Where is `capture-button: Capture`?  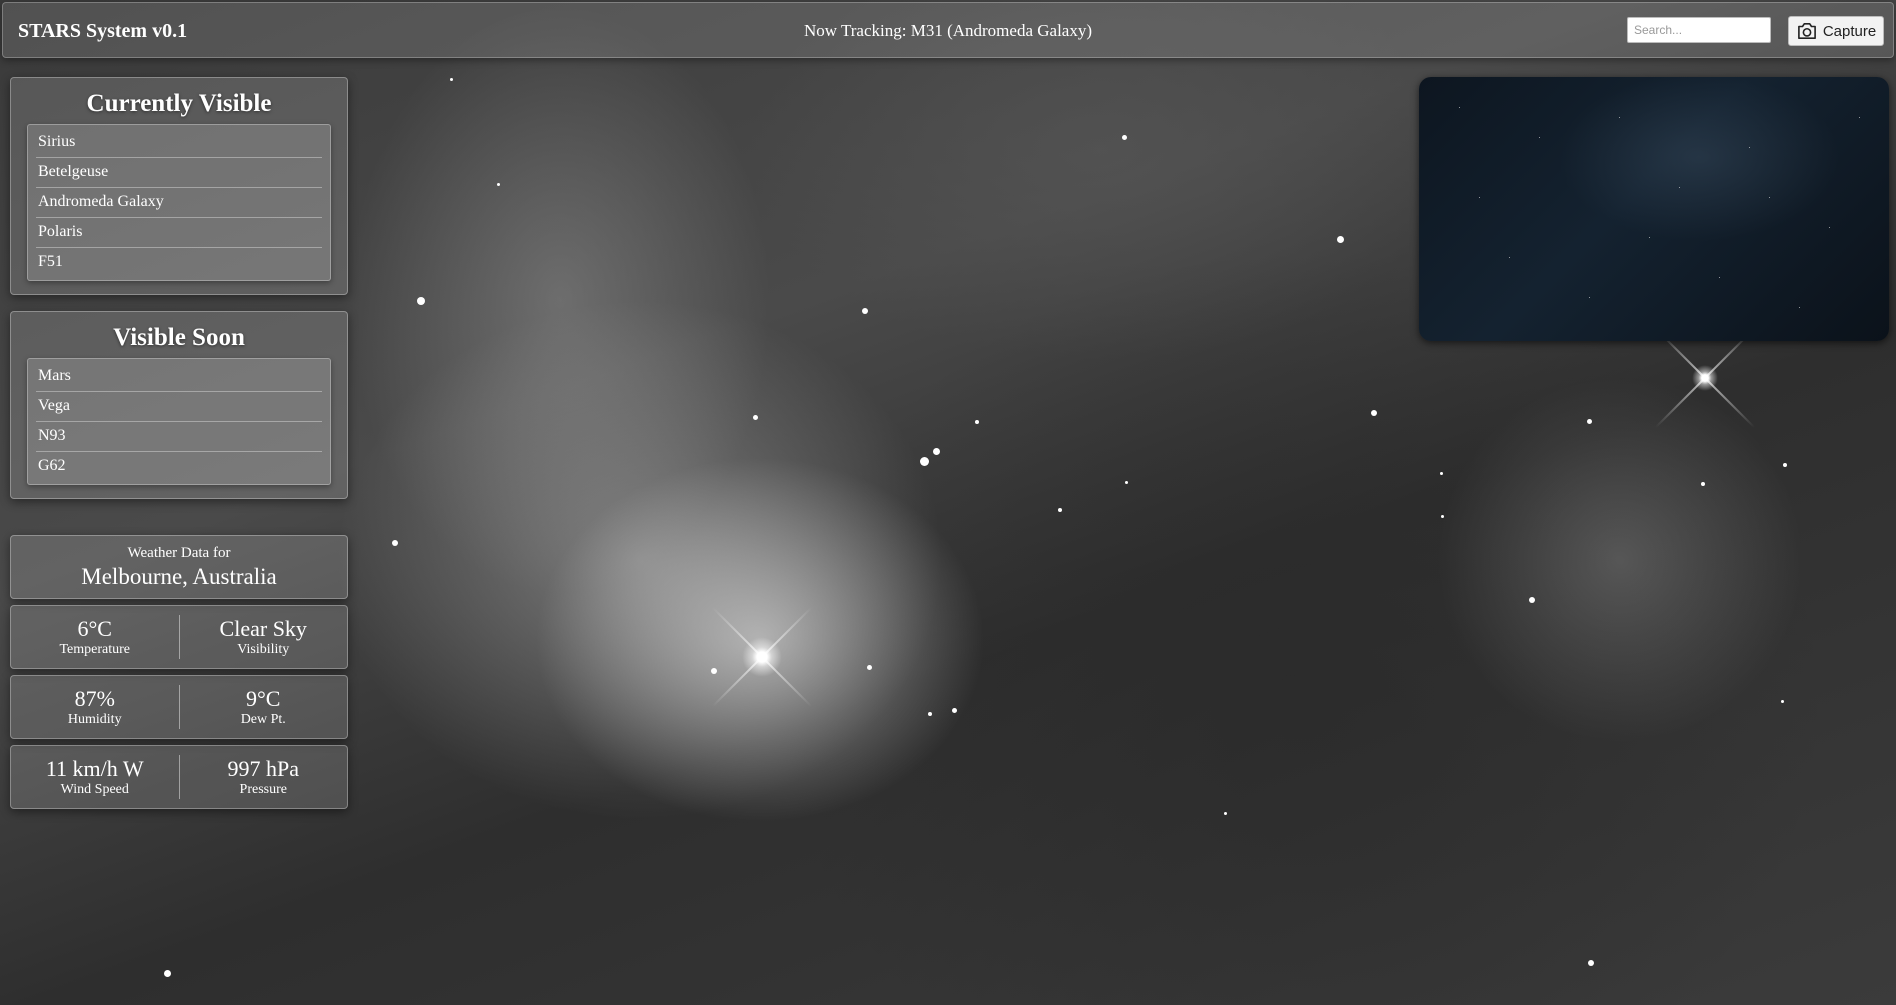 capture-button: Capture is located at coordinates (1836, 31).